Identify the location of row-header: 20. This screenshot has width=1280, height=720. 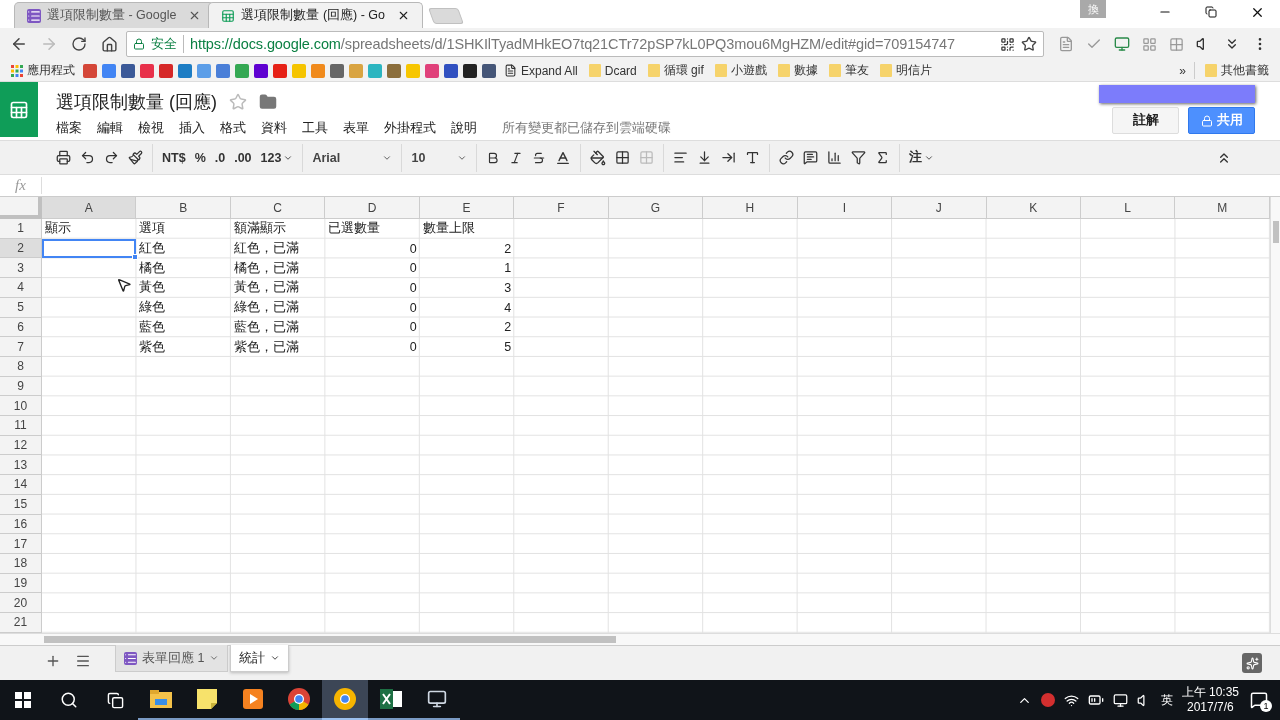
(21, 603).